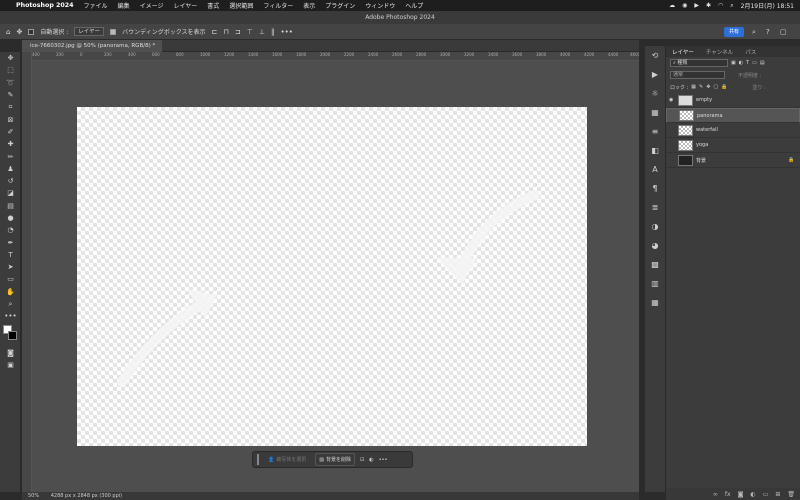 Image resolution: width=800 pixels, height=500 pixels. I want to click on filter-smart-icon: ▤, so click(762, 63).